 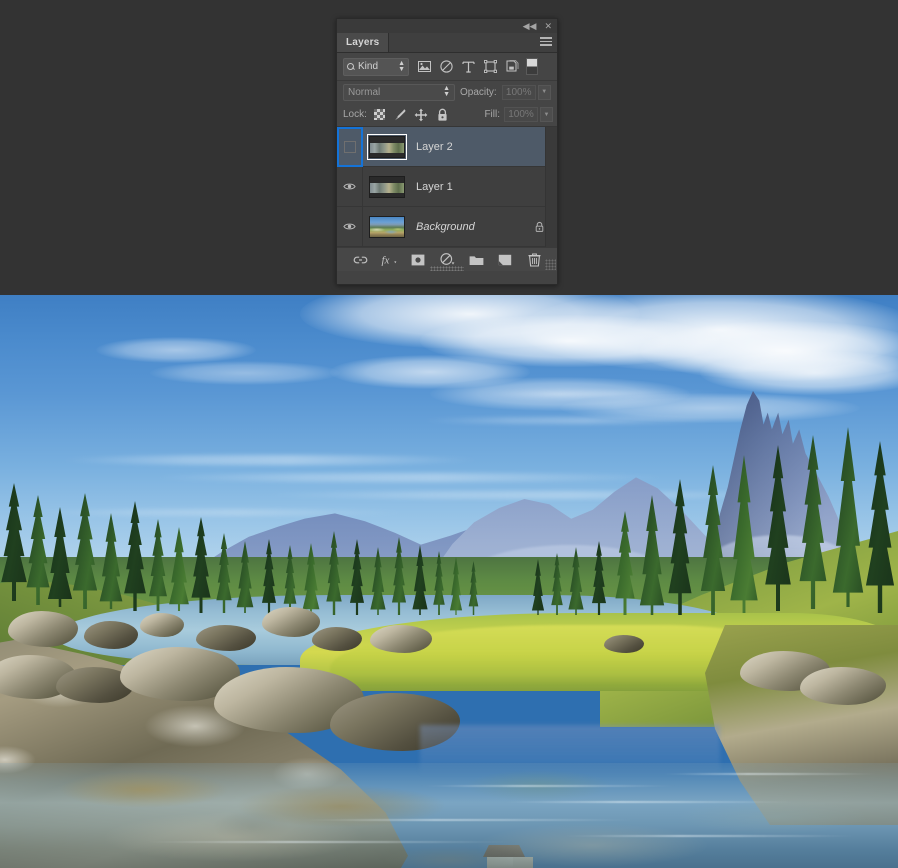 What do you see at coordinates (449, 816) in the screenshot?
I see `submerged-rocks` at bounding box center [449, 816].